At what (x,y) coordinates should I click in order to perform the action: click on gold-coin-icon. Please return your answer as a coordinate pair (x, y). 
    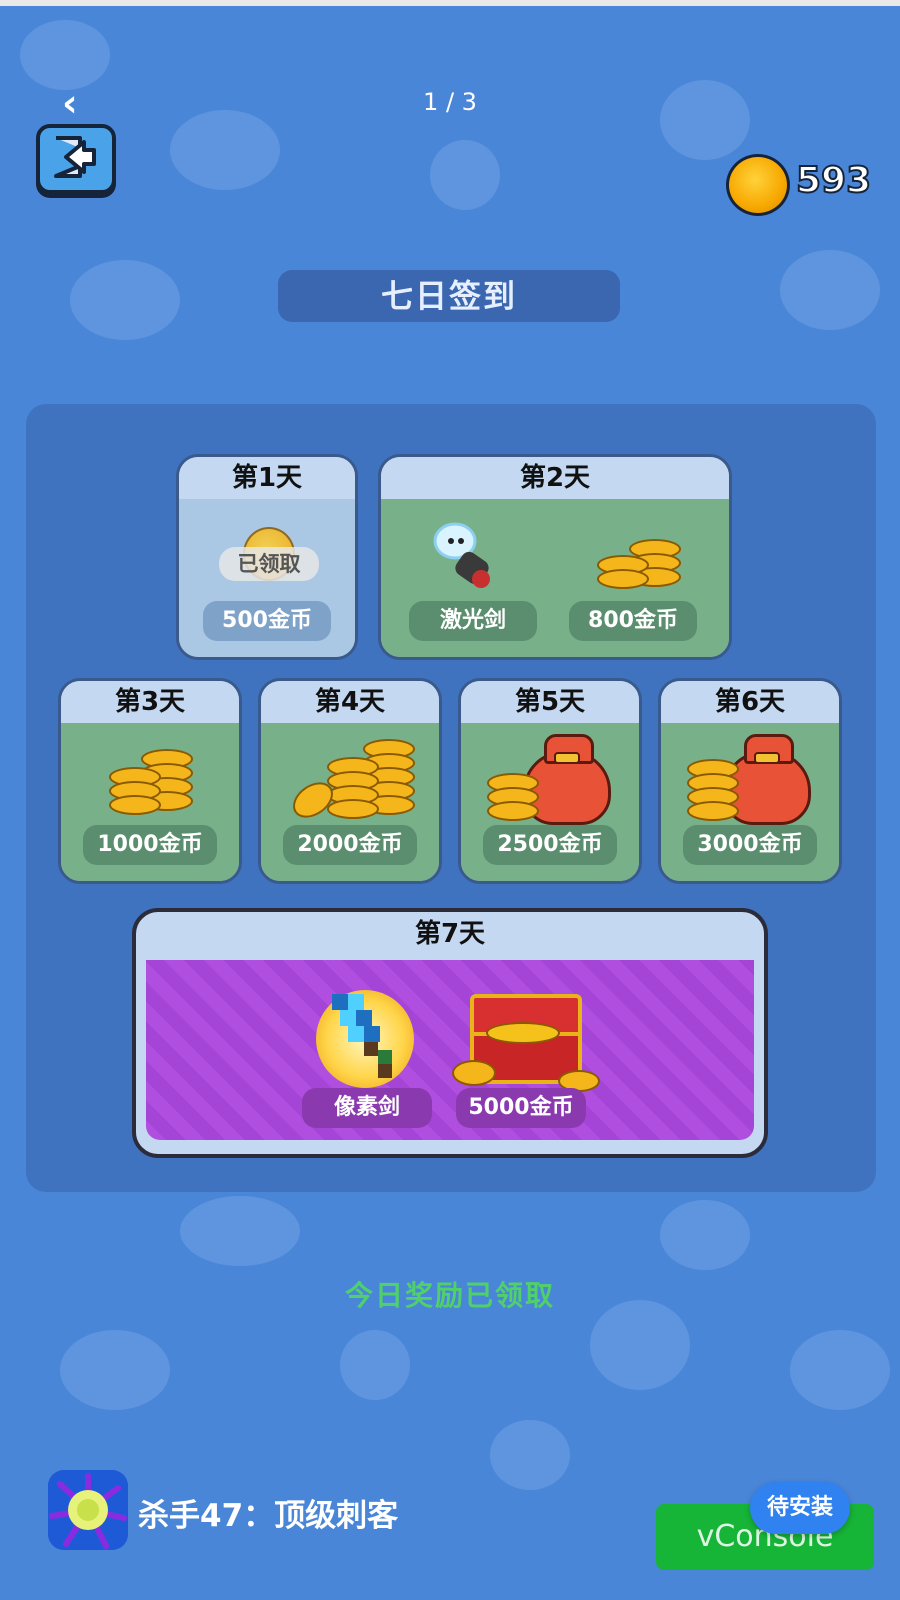
    Looking at the image, I should click on (758, 185).